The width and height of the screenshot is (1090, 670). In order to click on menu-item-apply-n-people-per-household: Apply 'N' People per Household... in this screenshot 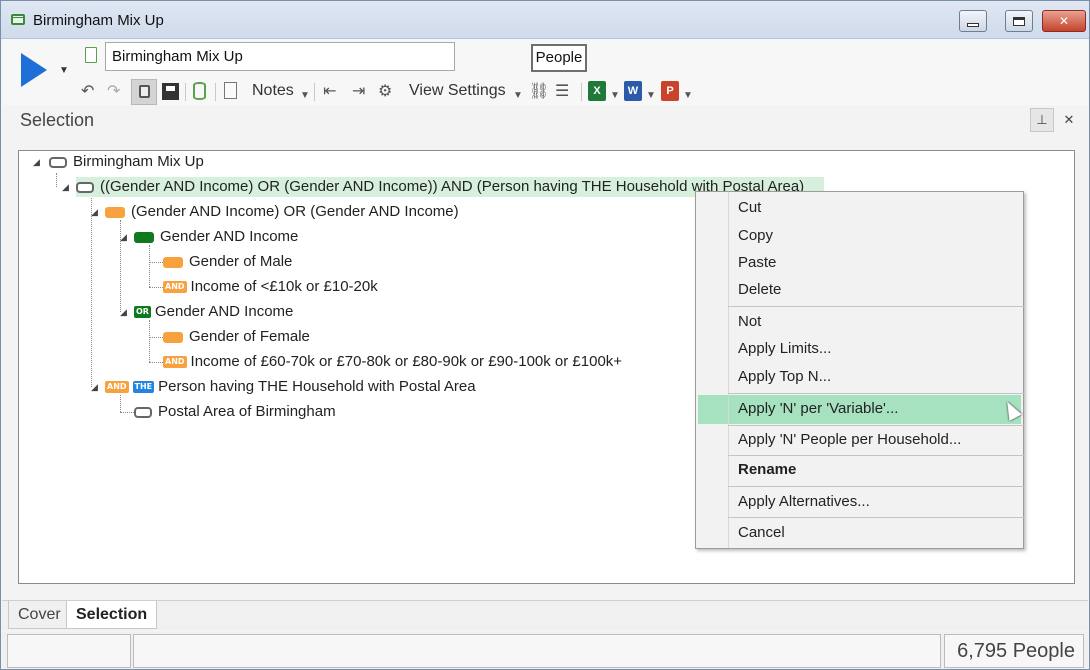, I will do `click(849, 440)`.